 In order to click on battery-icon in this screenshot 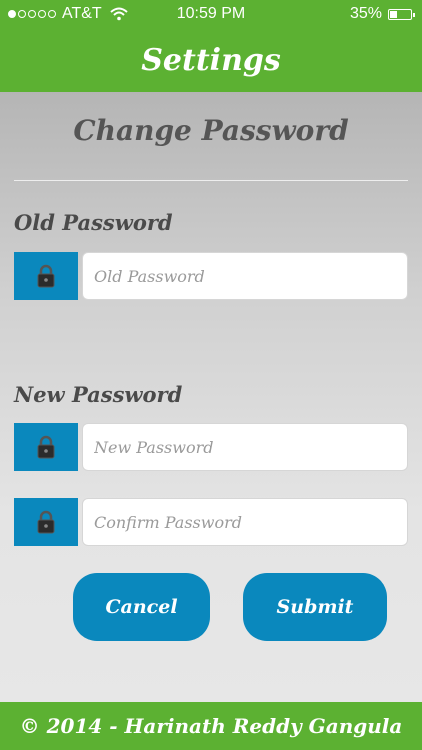, I will do `click(401, 14)`.